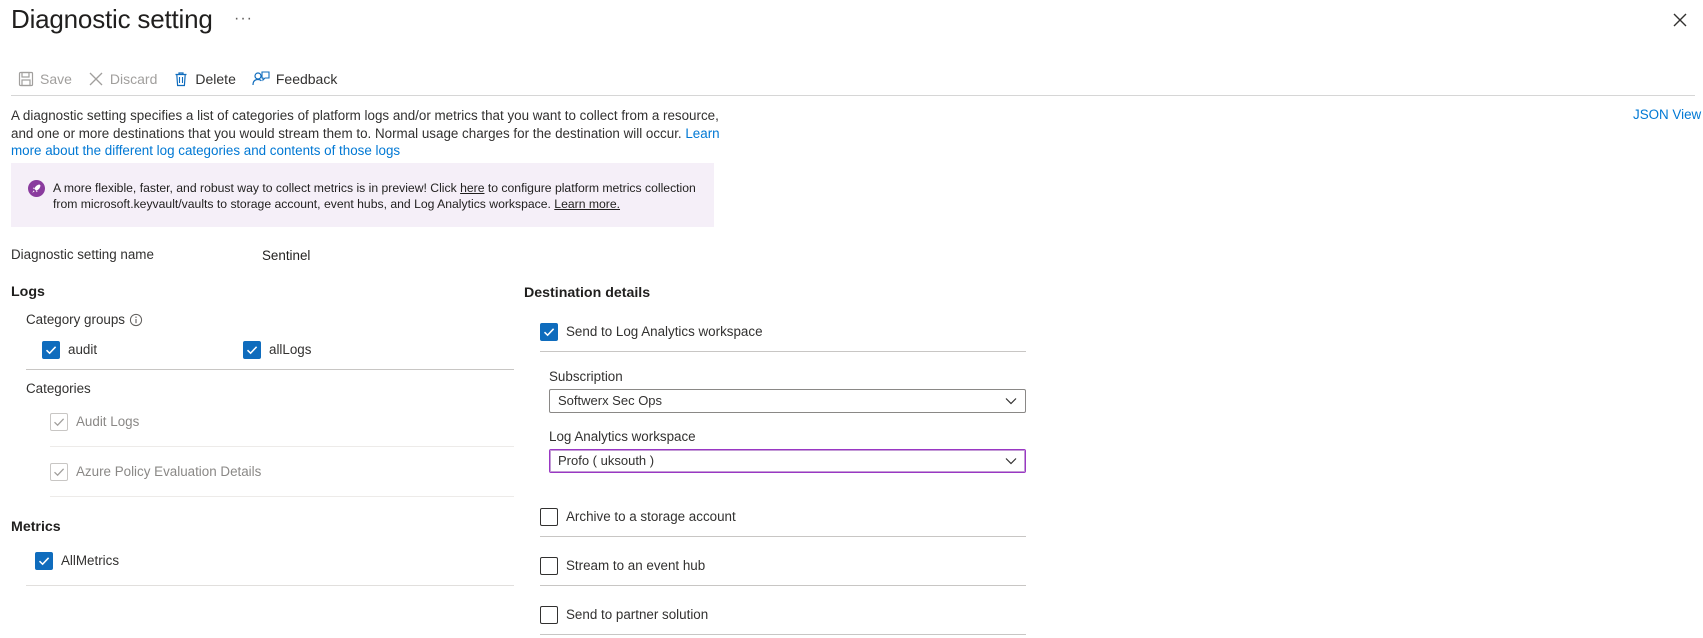  I want to click on setting-name-label: Diagnostic setting name, so click(82, 254).